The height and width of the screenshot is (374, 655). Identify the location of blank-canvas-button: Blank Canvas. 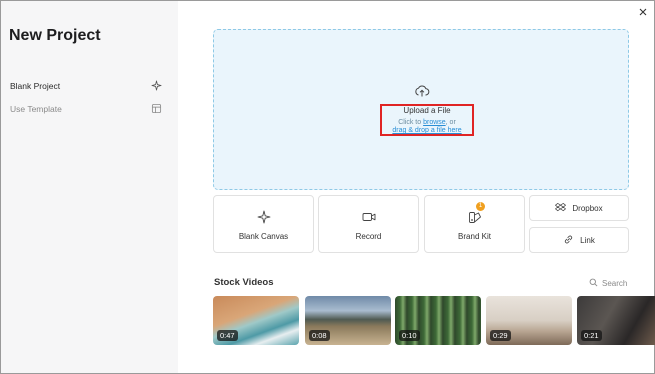
(263, 224).